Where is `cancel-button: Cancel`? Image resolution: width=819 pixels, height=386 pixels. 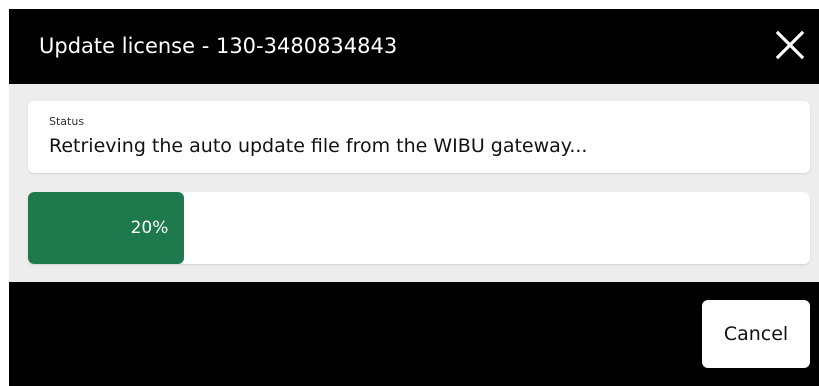 cancel-button: Cancel is located at coordinates (756, 334).